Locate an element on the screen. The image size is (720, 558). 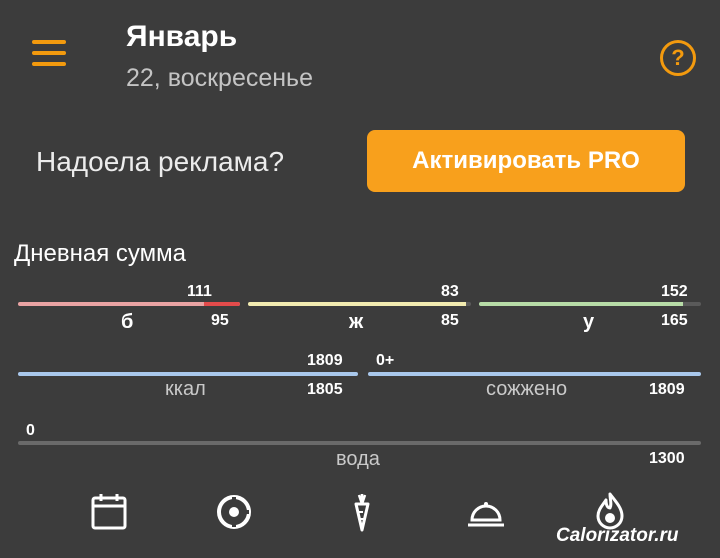
water-bar is located at coordinates (359, 443).